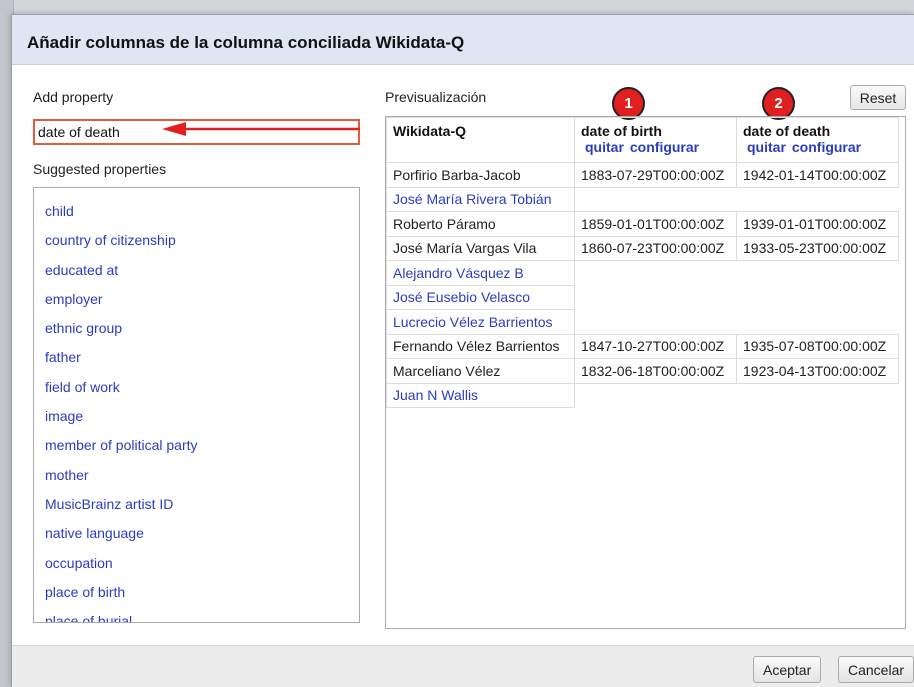 This screenshot has width=914, height=687. What do you see at coordinates (817, 346) in the screenshot?
I see `cell-death: 1935-07-08T00:00:00Z` at bounding box center [817, 346].